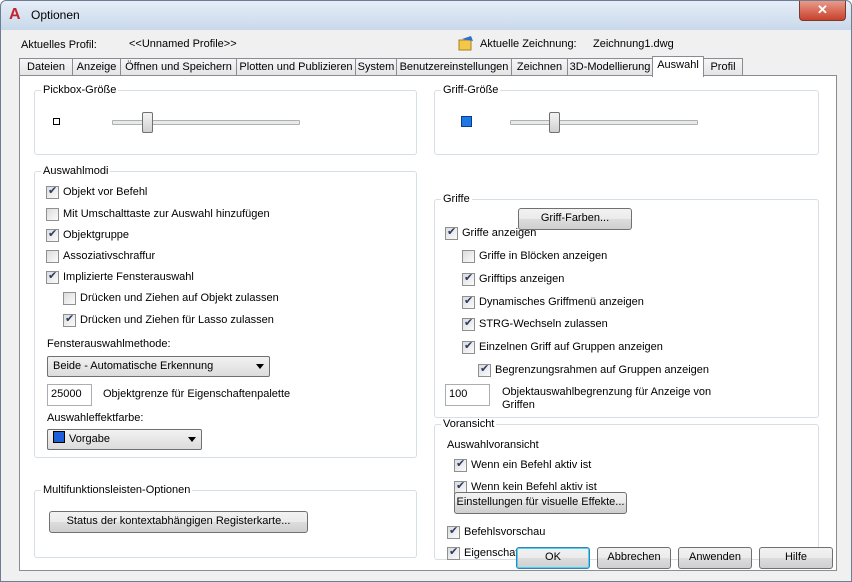 The height and width of the screenshot is (582, 852). I want to click on checkbox-label: Befehlsvorschau, so click(505, 532).